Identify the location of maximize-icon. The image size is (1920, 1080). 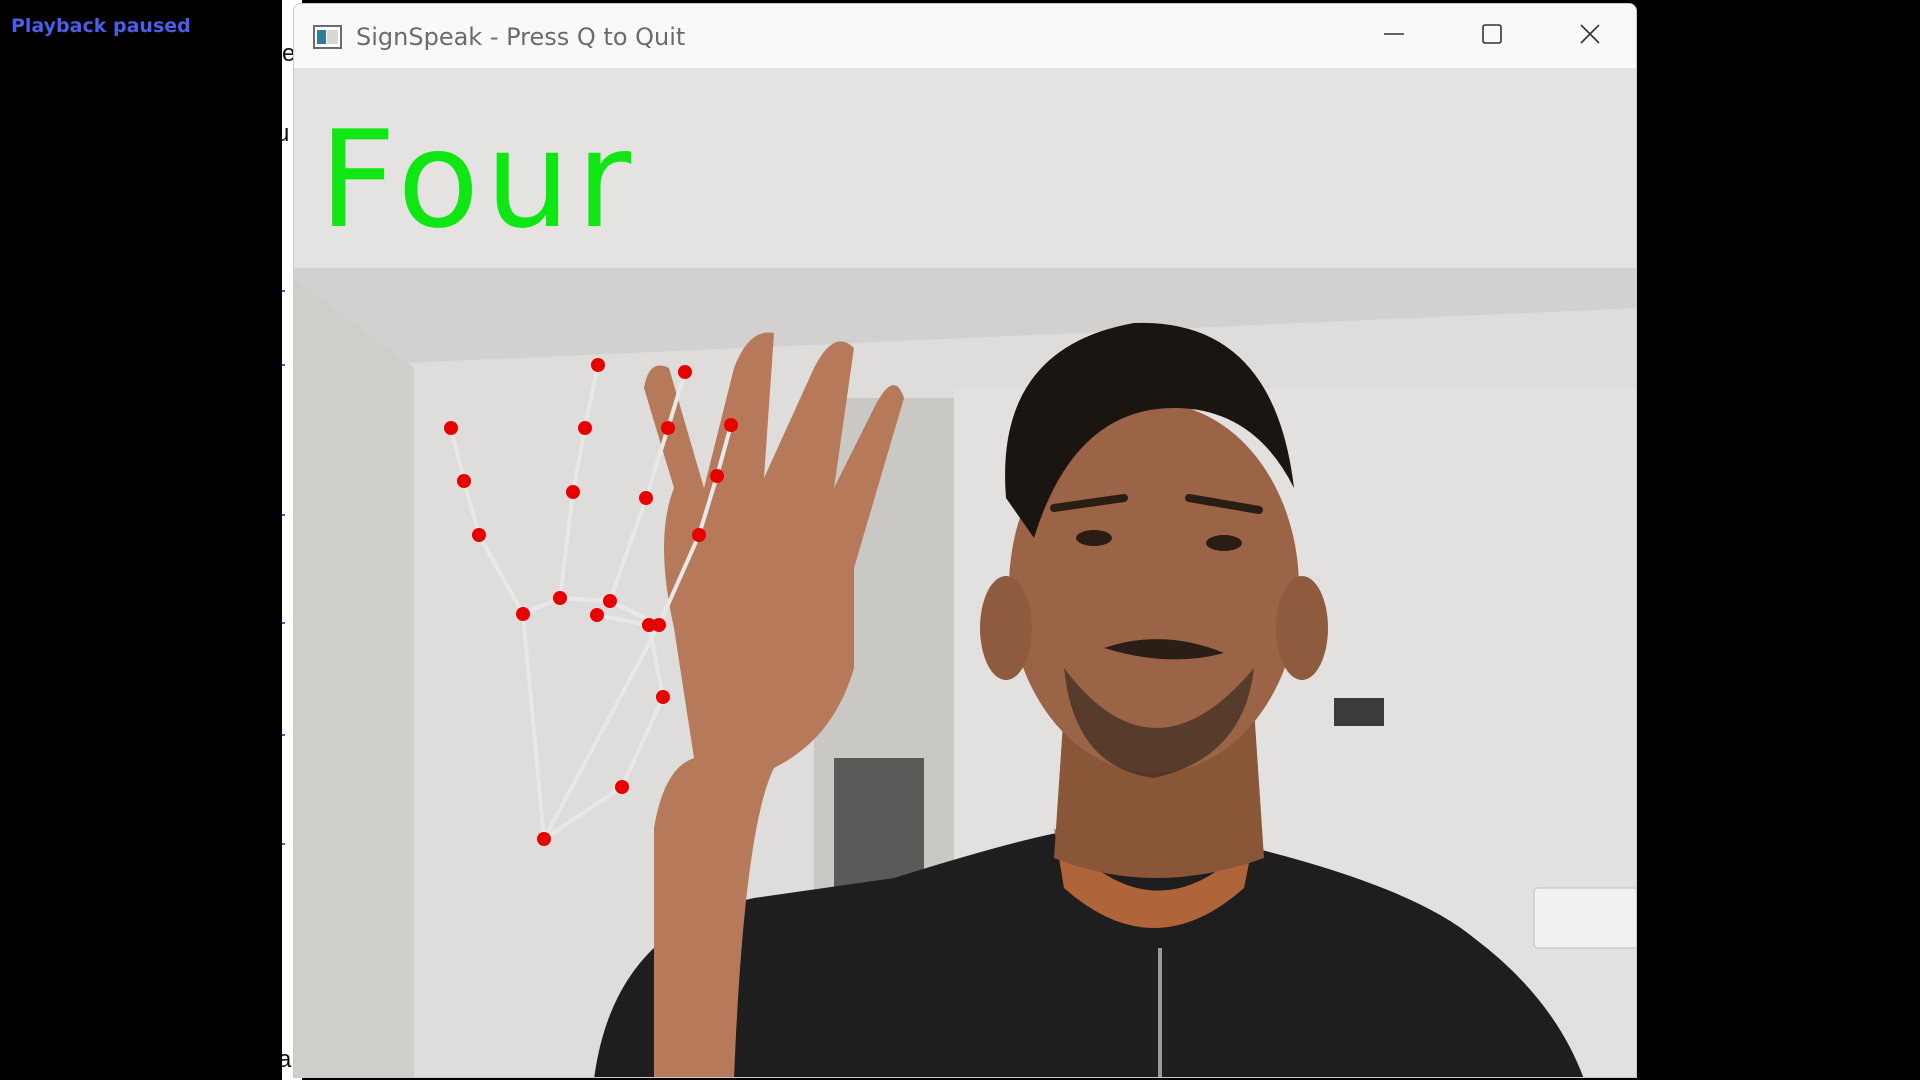
(1492, 36).